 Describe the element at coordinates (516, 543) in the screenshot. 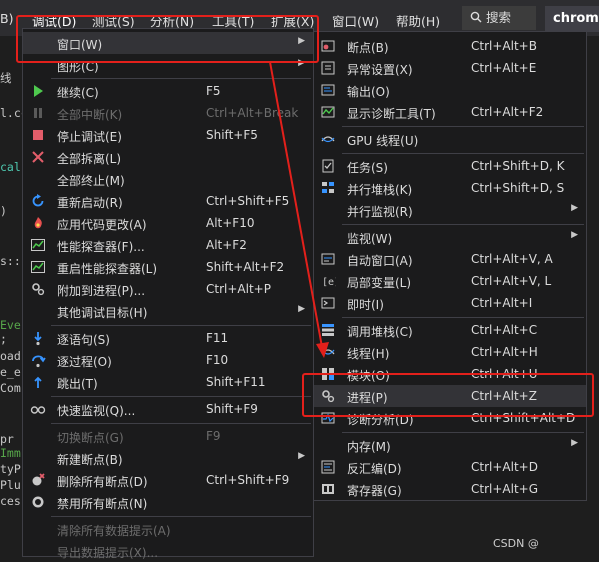

I see `watermark: CSDN @` at that location.